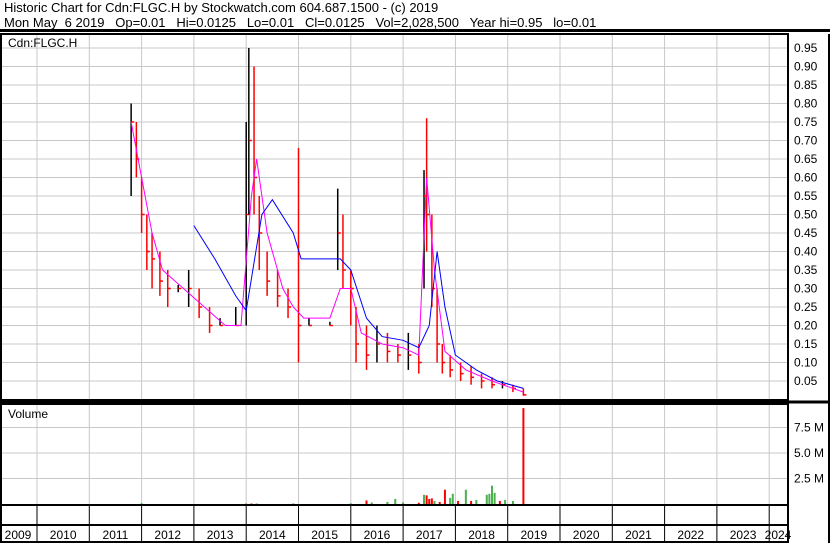 The image size is (830, 543). What do you see at coordinates (743, 535) in the screenshot?
I see `year-label: 2023` at bounding box center [743, 535].